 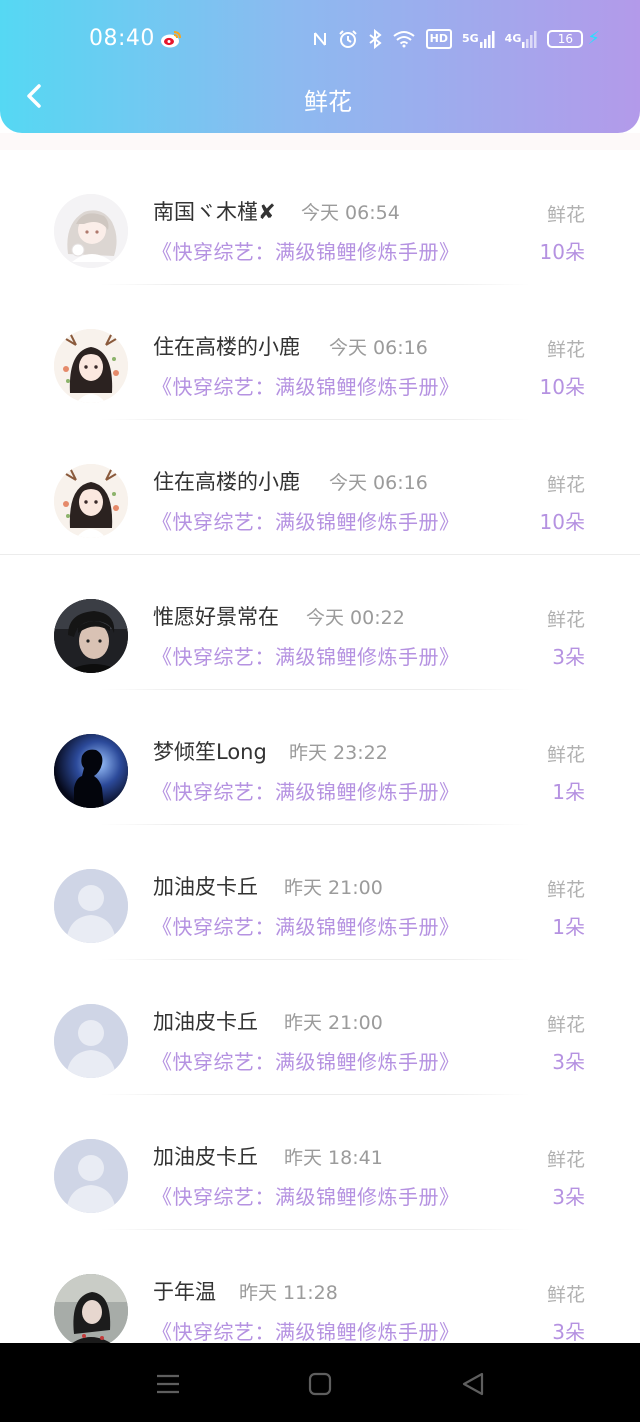 What do you see at coordinates (328, 102) in the screenshot?
I see `page-title: 鲜花` at bounding box center [328, 102].